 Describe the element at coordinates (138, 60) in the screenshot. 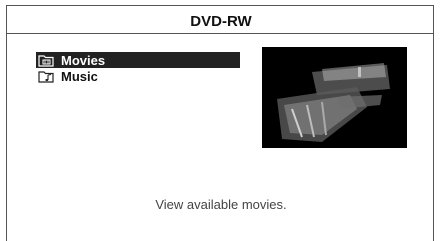

I see `menu-item-movies: Movies` at that location.